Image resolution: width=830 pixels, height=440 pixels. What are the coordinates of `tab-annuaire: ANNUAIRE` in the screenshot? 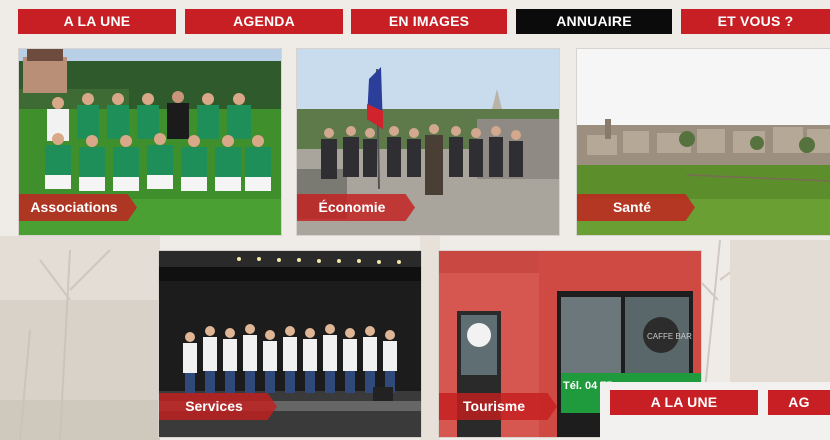 It's located at (594, 21).